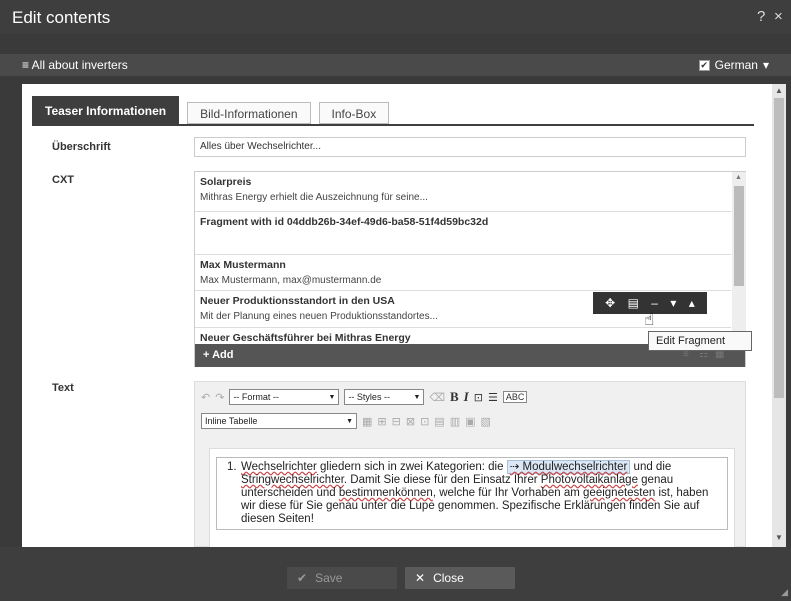 The height and width of the screenshot is (601, 791). I want to click on content-menu: ≡ All about inverters, so click(75, 65).